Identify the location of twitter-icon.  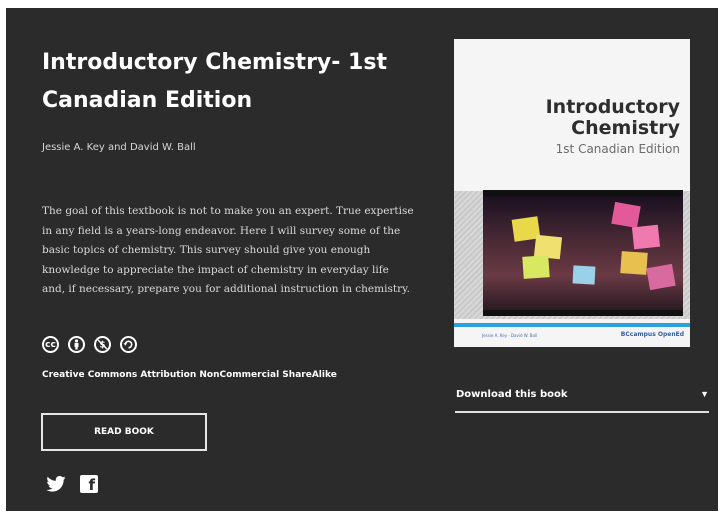
(56, 484).